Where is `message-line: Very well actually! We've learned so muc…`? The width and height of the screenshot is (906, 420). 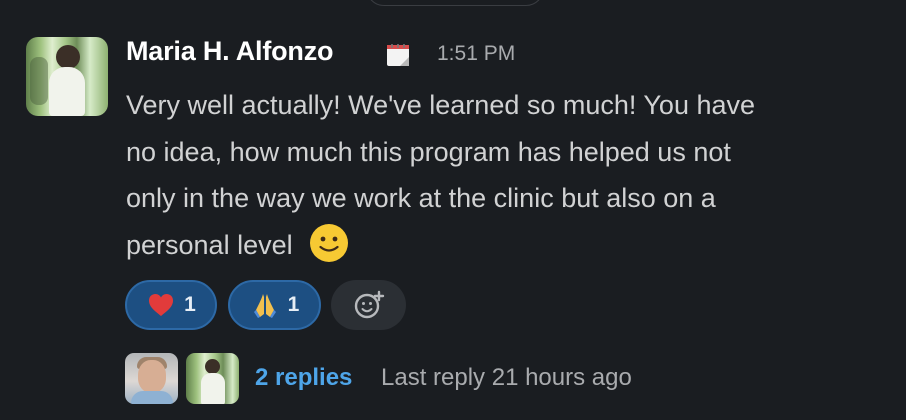
message-line: Very well actually! We've learned so muc… is located at coordinates (441, 105).